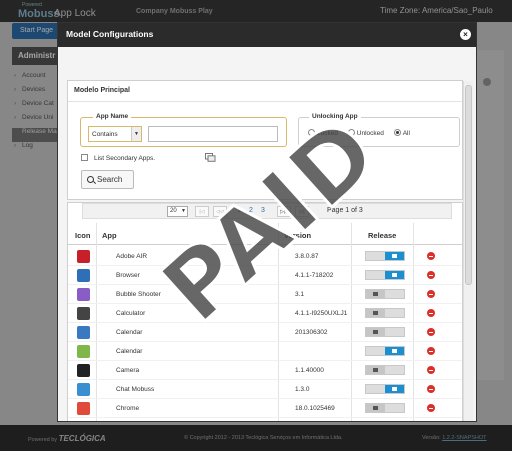  I want to click on app-version-cell: 201306302, so click(311, 332).